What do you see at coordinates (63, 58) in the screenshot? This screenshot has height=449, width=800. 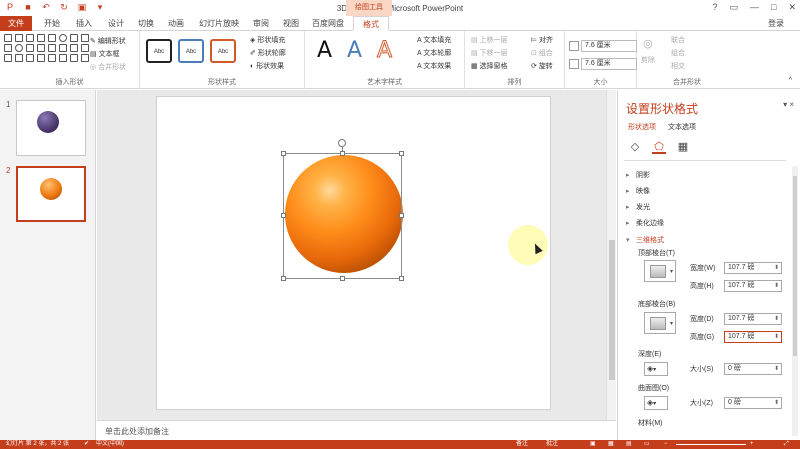 I see `shape-bracket2-icon` at bounding box center [63, 58].